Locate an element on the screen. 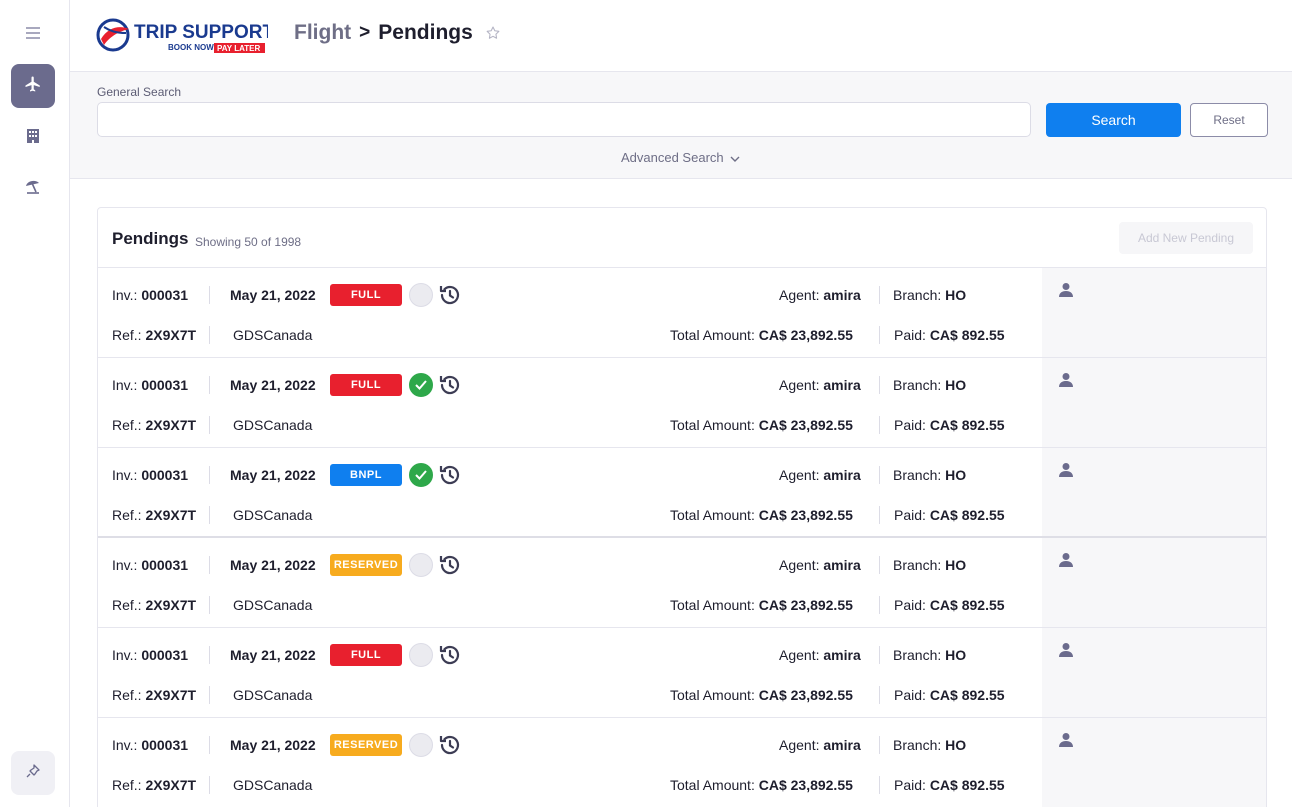  search-button: Search is located at coordinates (1113, 120).